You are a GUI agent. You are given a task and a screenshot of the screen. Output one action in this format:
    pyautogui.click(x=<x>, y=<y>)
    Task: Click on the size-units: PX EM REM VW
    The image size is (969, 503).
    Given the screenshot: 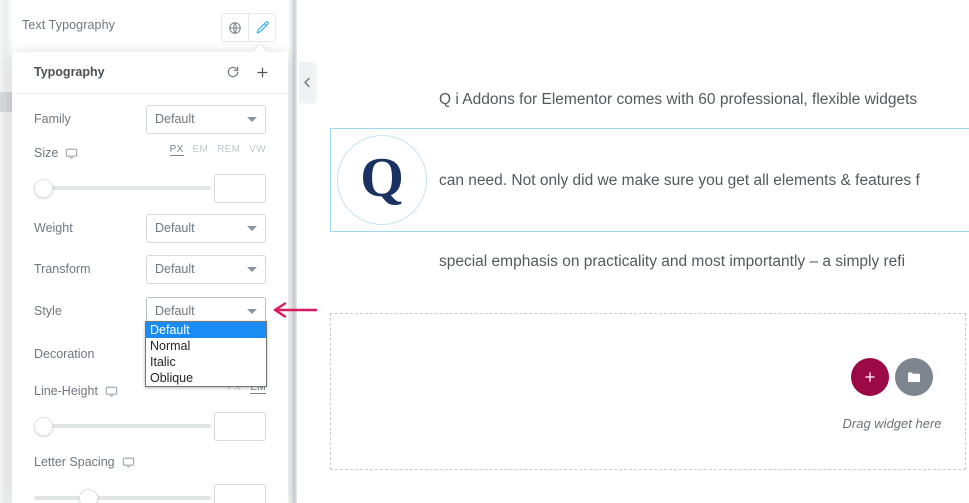 What is the action you would take?
    pyautogui.click(x=217, y=150)
    